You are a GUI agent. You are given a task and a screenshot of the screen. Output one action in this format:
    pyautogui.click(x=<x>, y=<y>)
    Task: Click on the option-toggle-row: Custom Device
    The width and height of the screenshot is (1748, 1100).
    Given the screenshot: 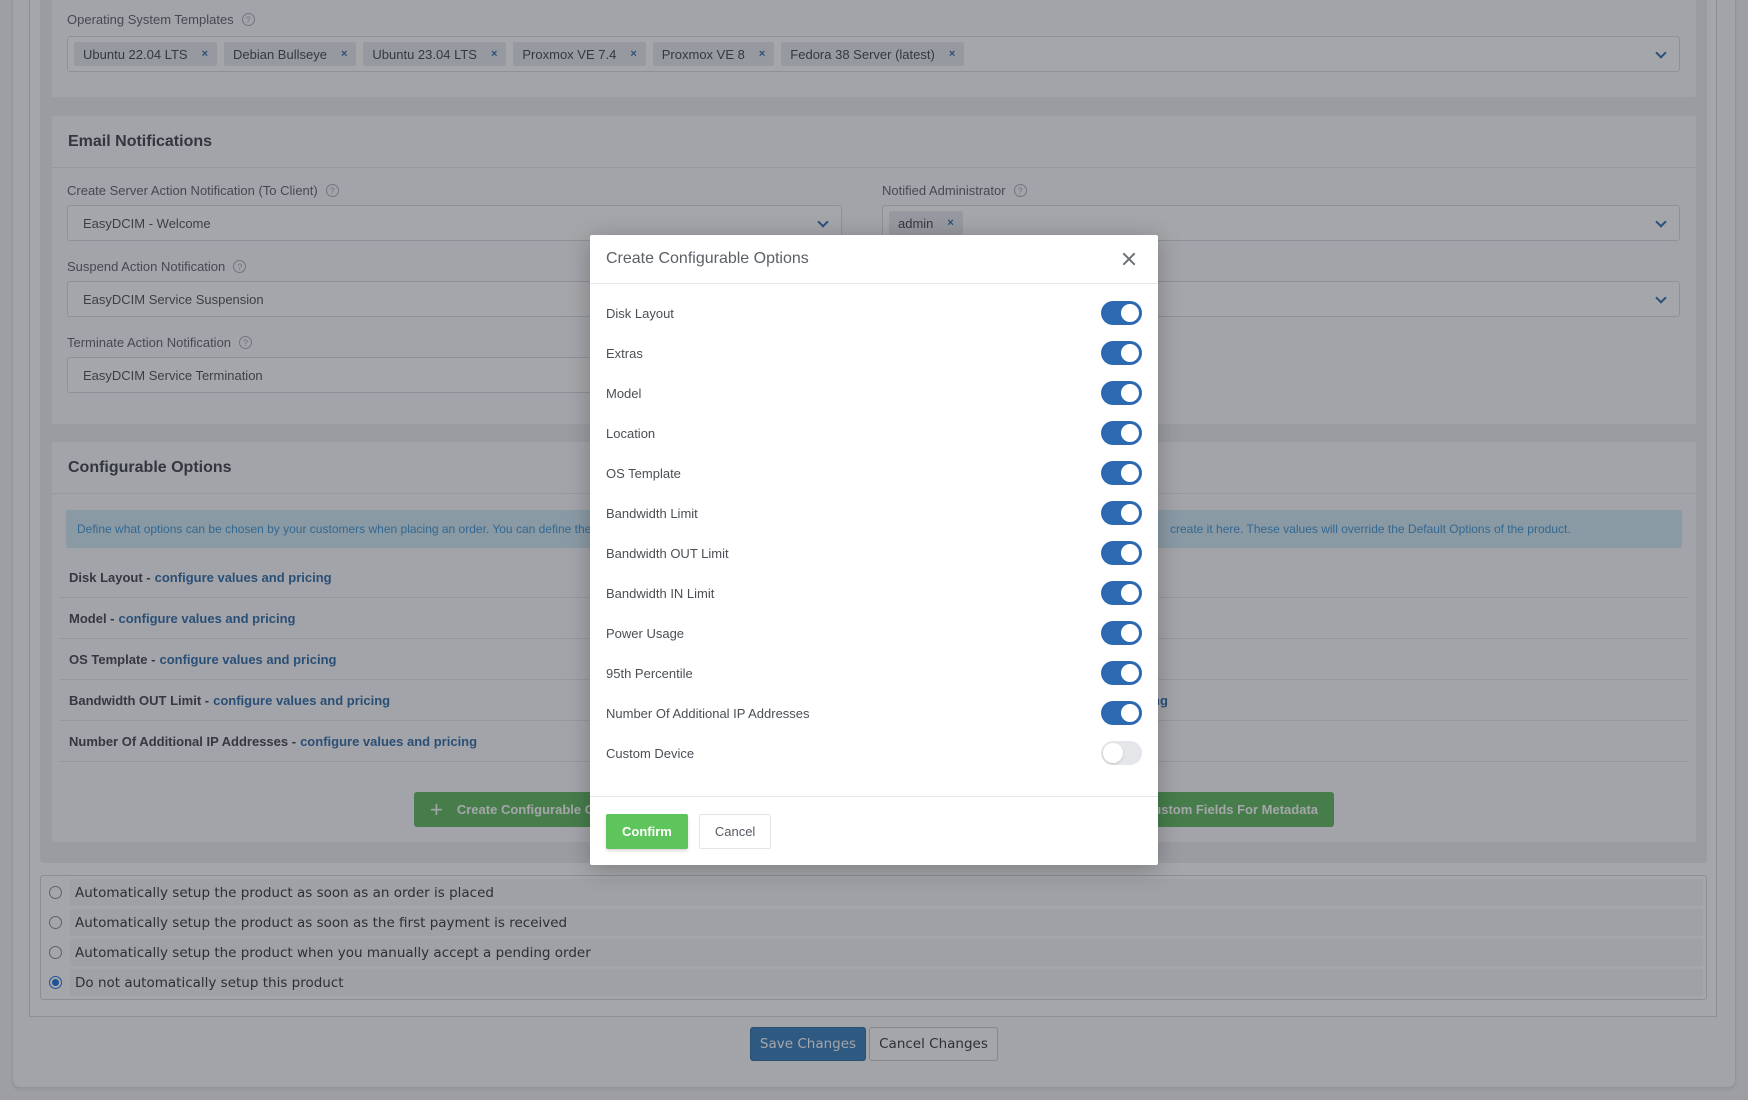 What is the action you would take?
    pyautogui.click(x=874, y=753)
    